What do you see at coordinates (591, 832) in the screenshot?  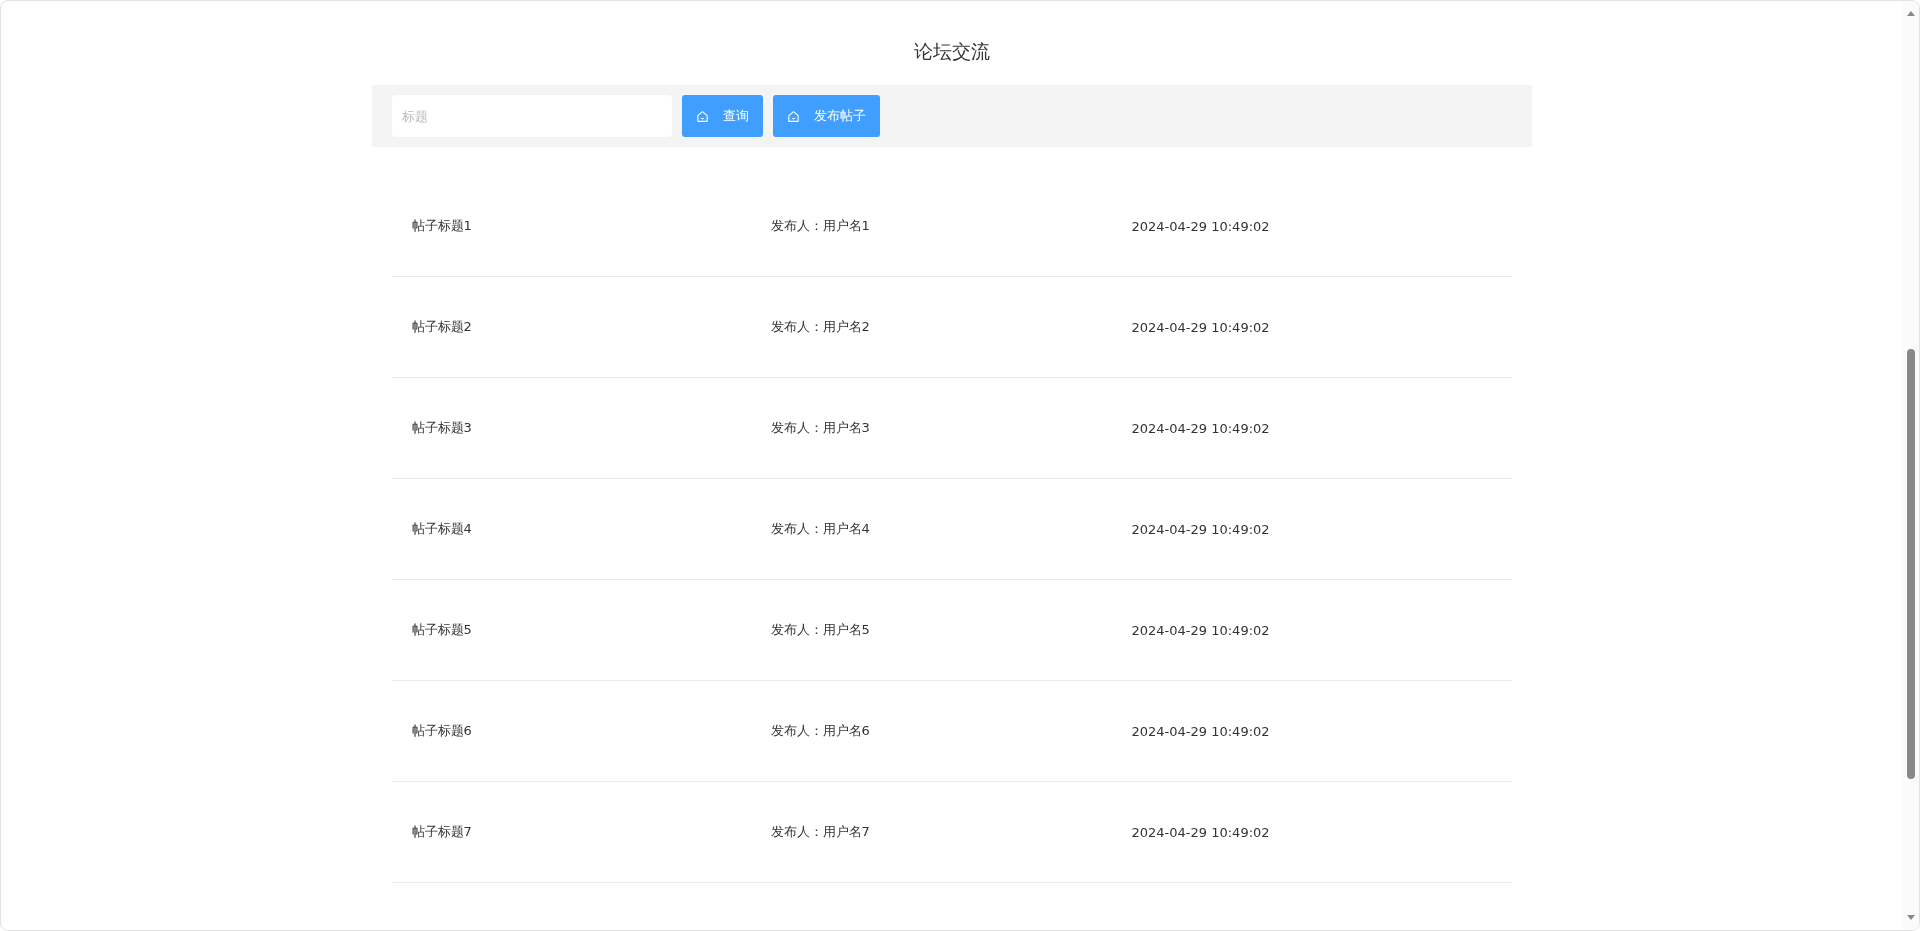 I see `post-title: 帖子标题7` at bounding box center [591, 832].